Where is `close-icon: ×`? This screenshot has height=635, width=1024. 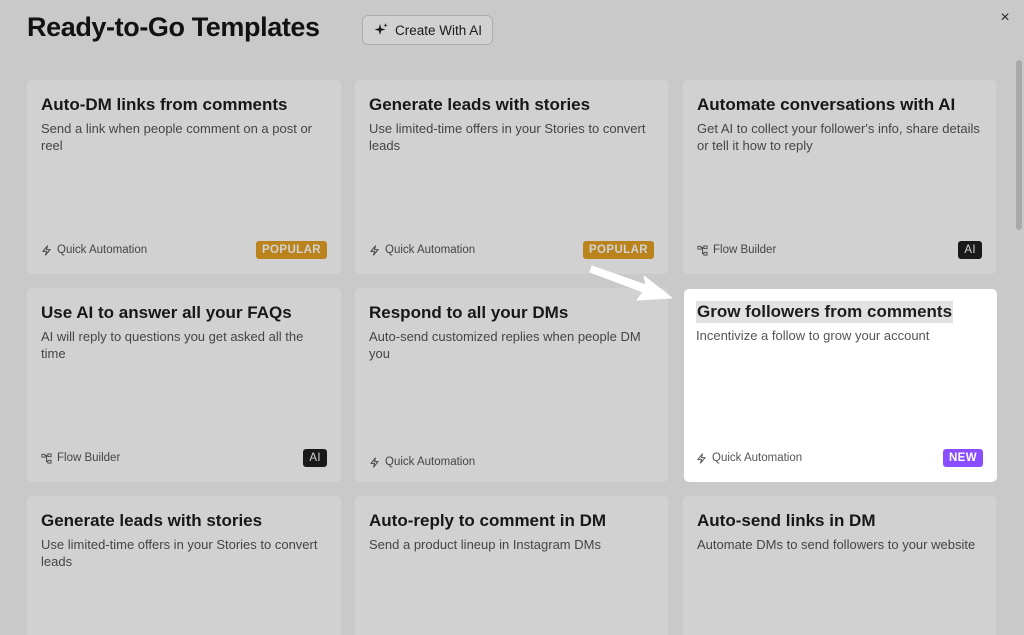
close-icon: × is located at coordinates (1005, 18).